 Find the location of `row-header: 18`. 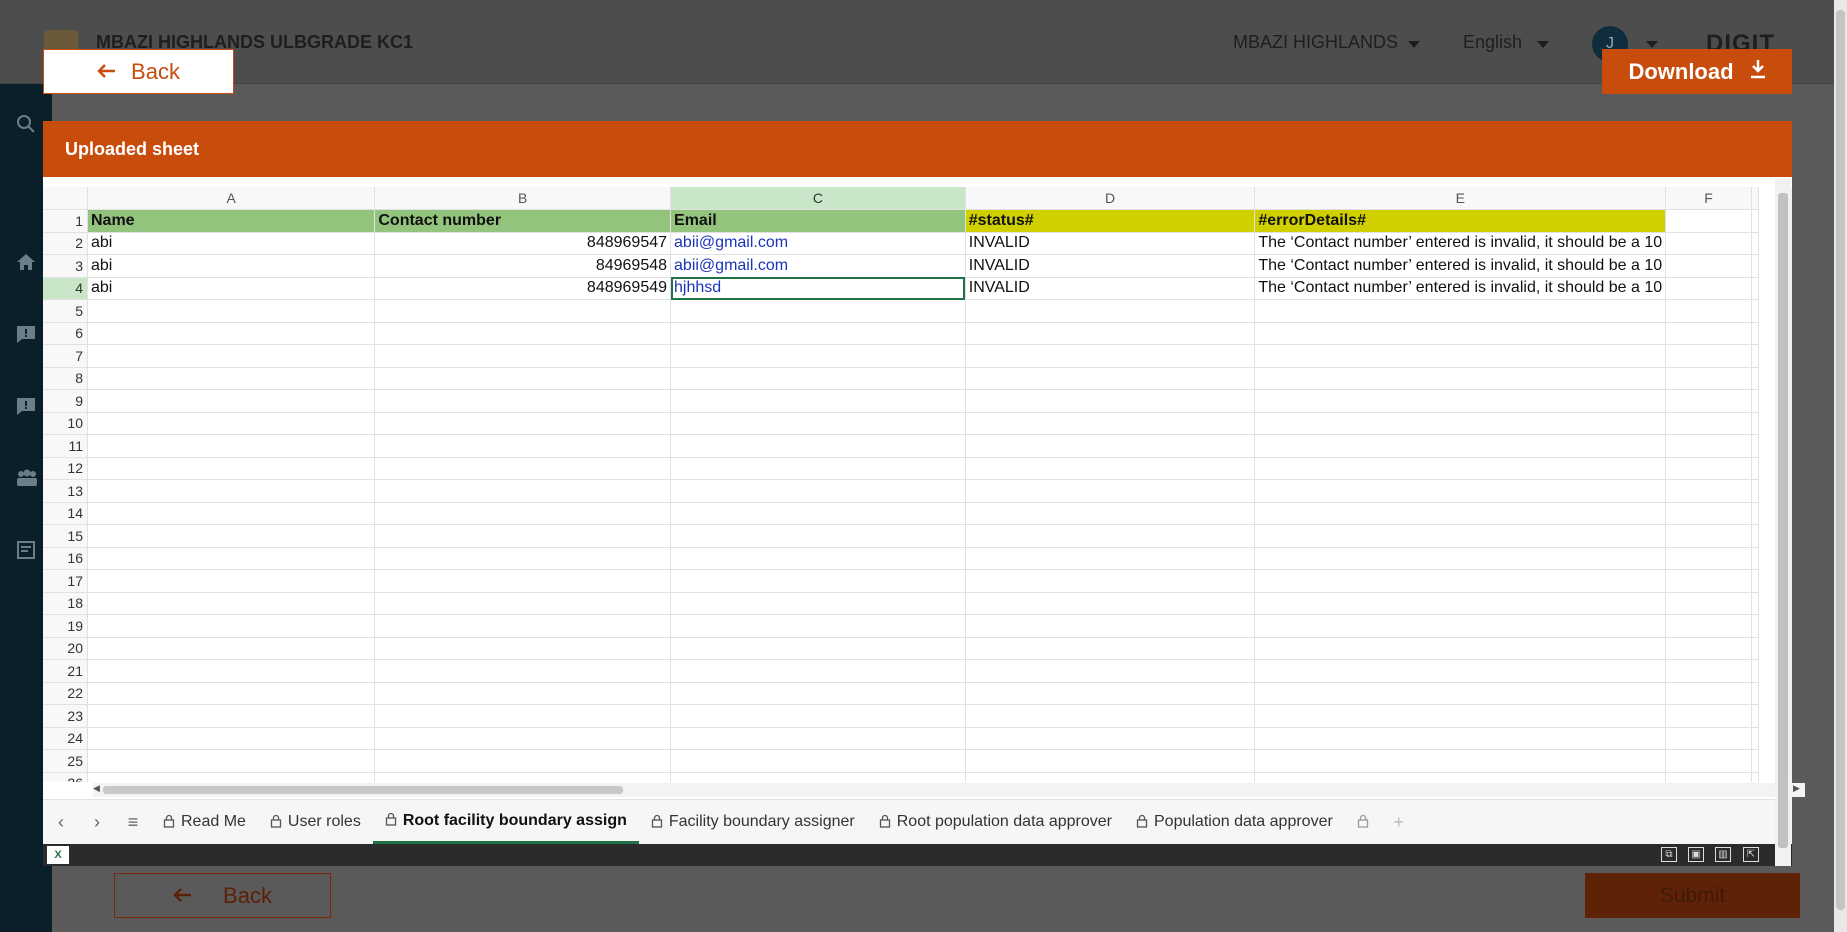

row-header: 18 is located at coordinates (65, 603).